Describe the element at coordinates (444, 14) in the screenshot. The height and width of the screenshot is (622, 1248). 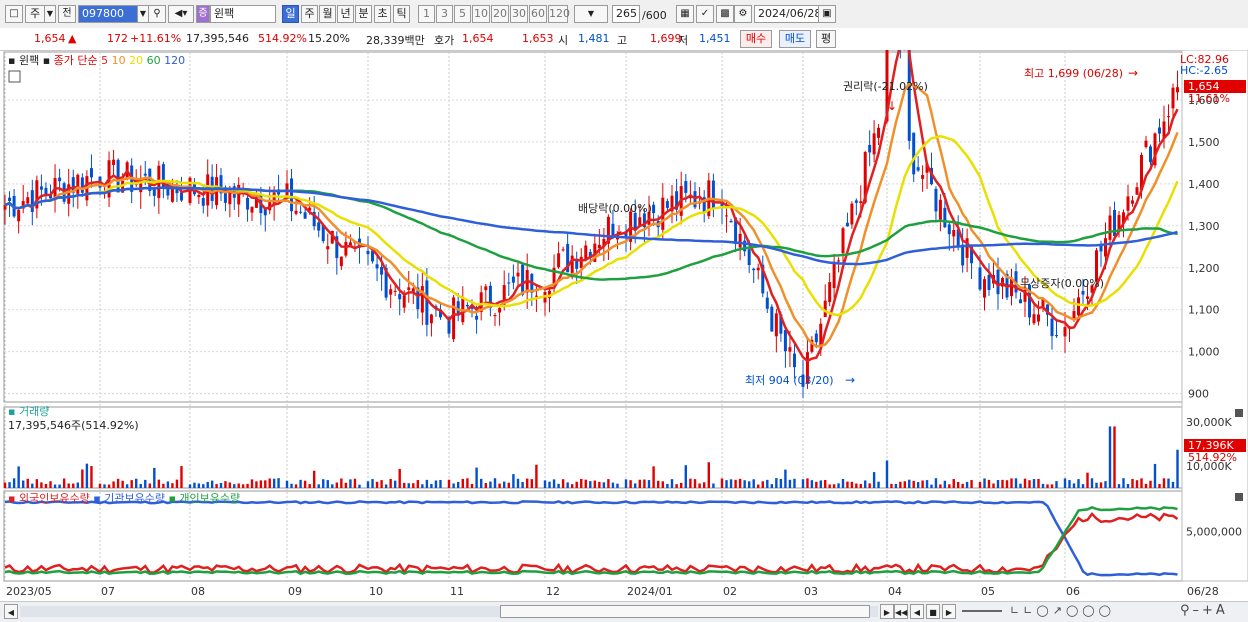
I see `interval-button-3: 3` at that location.